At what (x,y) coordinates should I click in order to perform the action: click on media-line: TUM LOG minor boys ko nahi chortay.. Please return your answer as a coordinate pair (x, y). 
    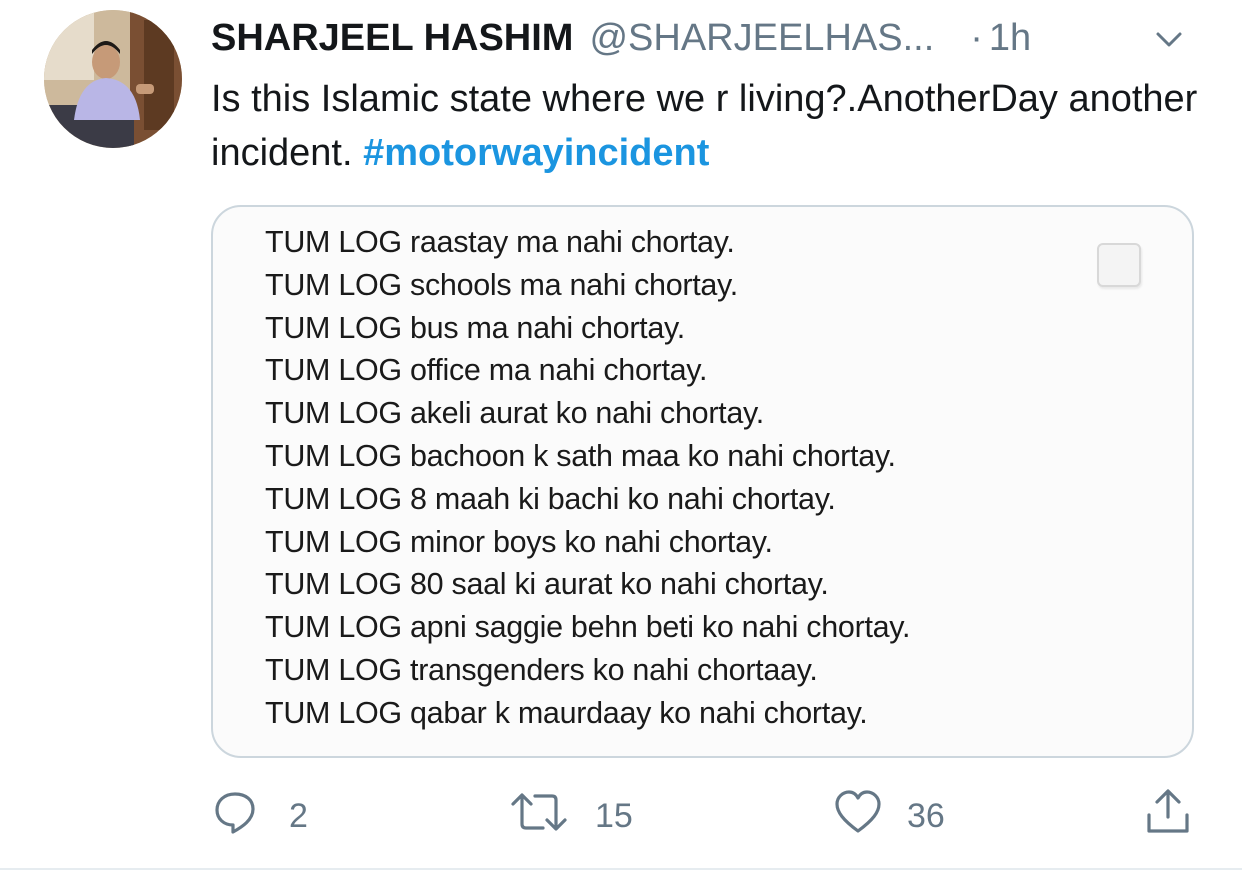
    Looking at the image, I should click on (519, 541).